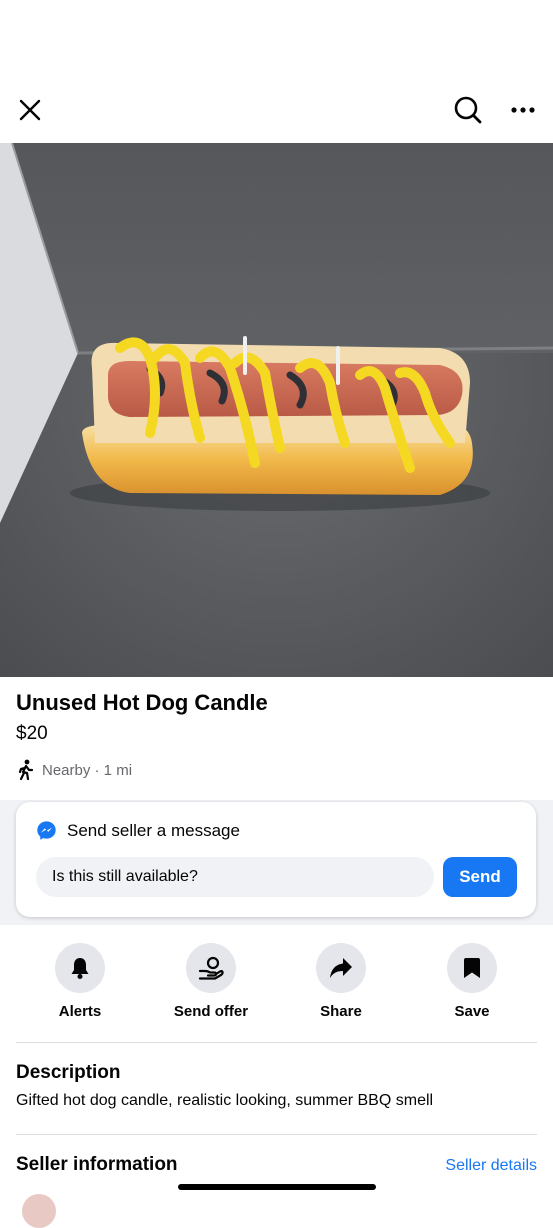  I want to click on save-label: Save, so click(472, 1011).